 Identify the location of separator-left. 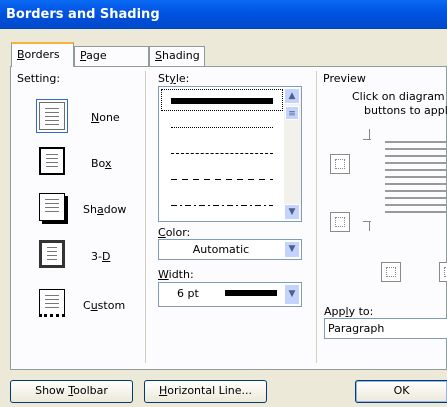
(145, 217).